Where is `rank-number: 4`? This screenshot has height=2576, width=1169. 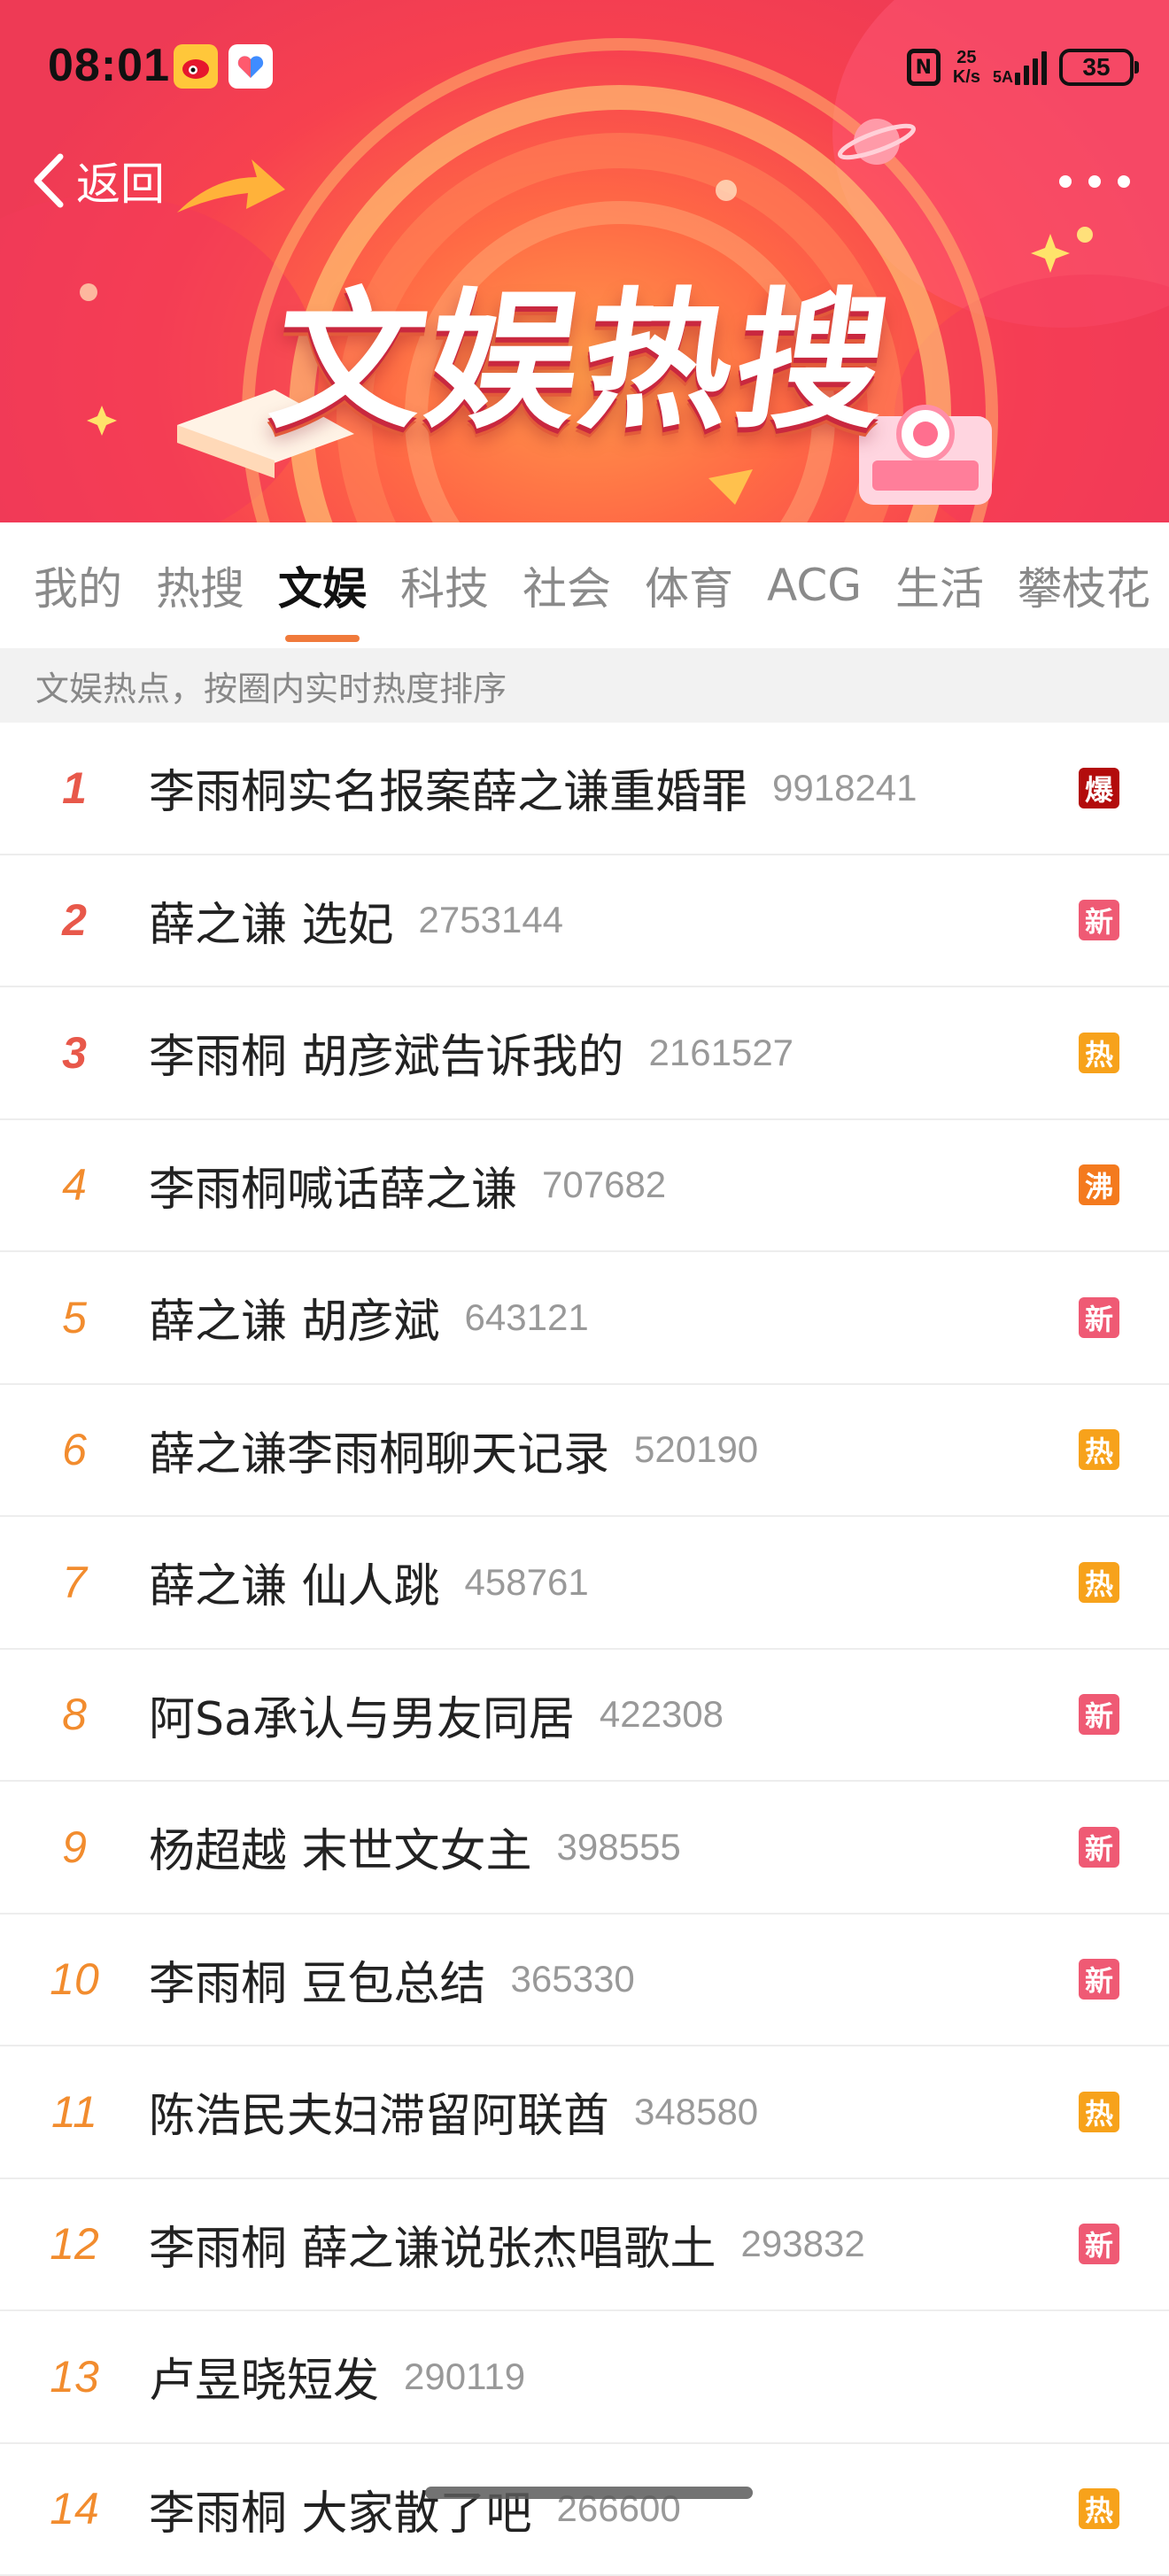
rank-number: 4 is located at coordinates (74, 1185).